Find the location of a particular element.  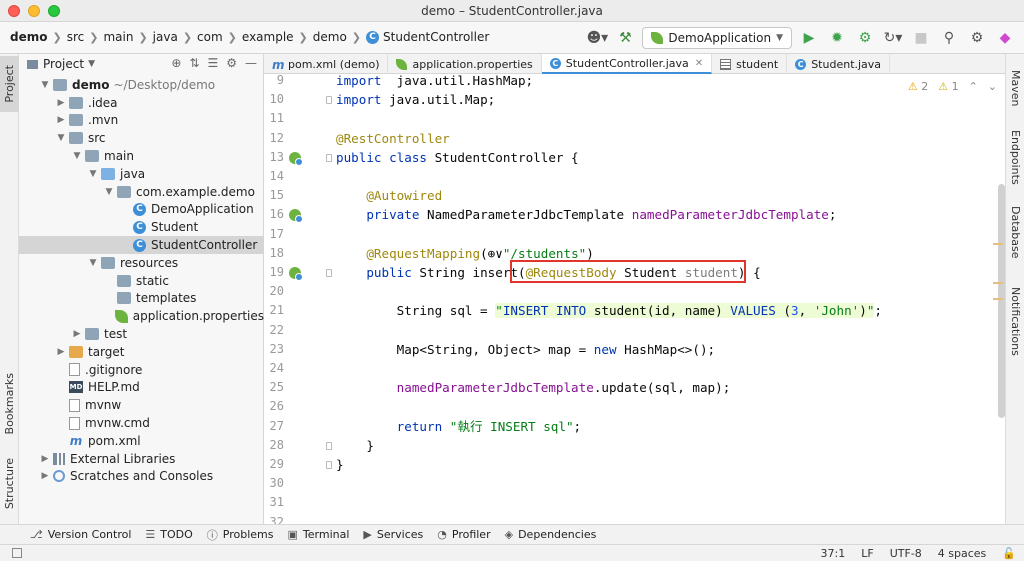

structure-tool-tab: Structure is located at coordinates (9, 484).